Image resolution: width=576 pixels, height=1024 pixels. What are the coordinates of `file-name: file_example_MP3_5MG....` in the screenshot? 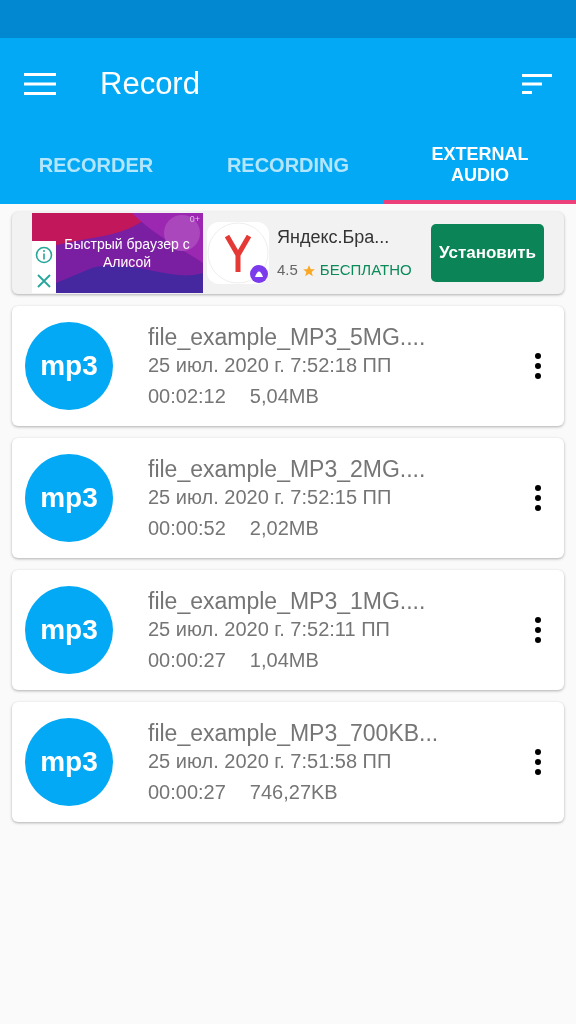 It's located at (287, 337).